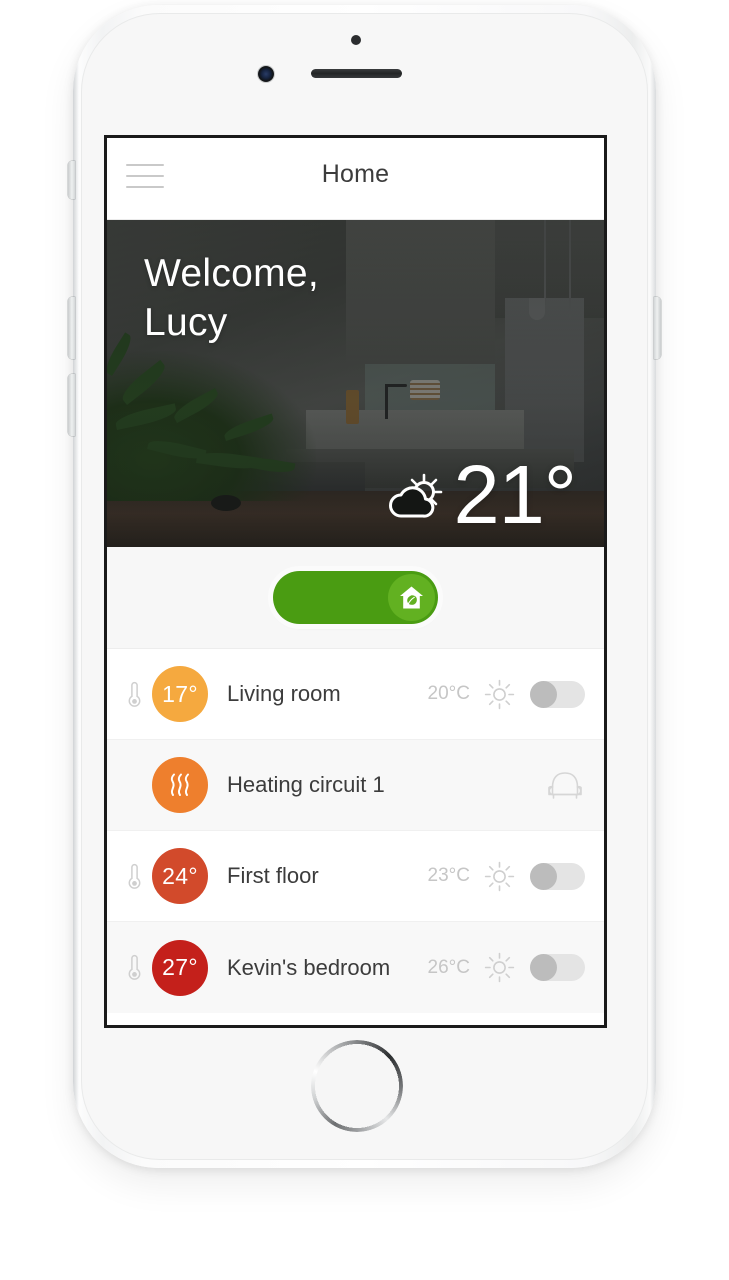 The width and height of the screenshot is (729, 1280). What do you see at coordinates (565, 785) in the screenshot?
I see `armchair-icon` at bounding box center [565, 785].